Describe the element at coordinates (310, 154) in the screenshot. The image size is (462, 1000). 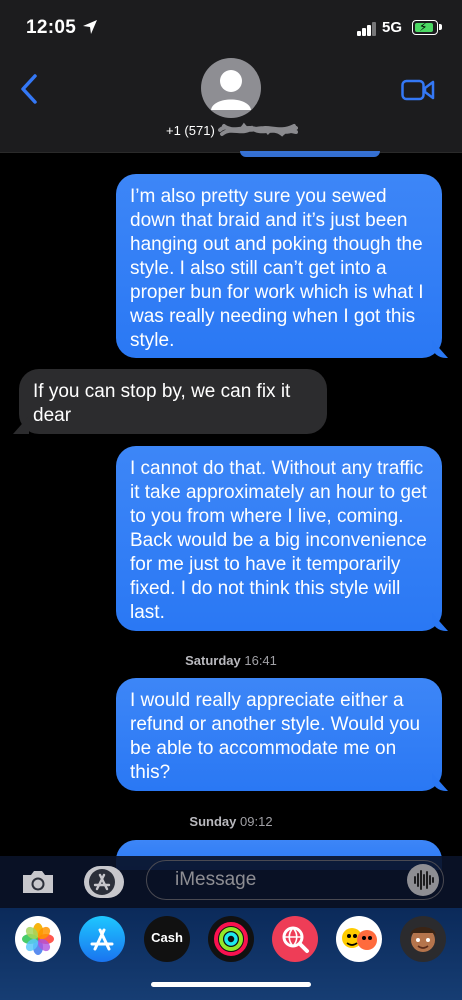
I see `message-bubble-partial` at that location.